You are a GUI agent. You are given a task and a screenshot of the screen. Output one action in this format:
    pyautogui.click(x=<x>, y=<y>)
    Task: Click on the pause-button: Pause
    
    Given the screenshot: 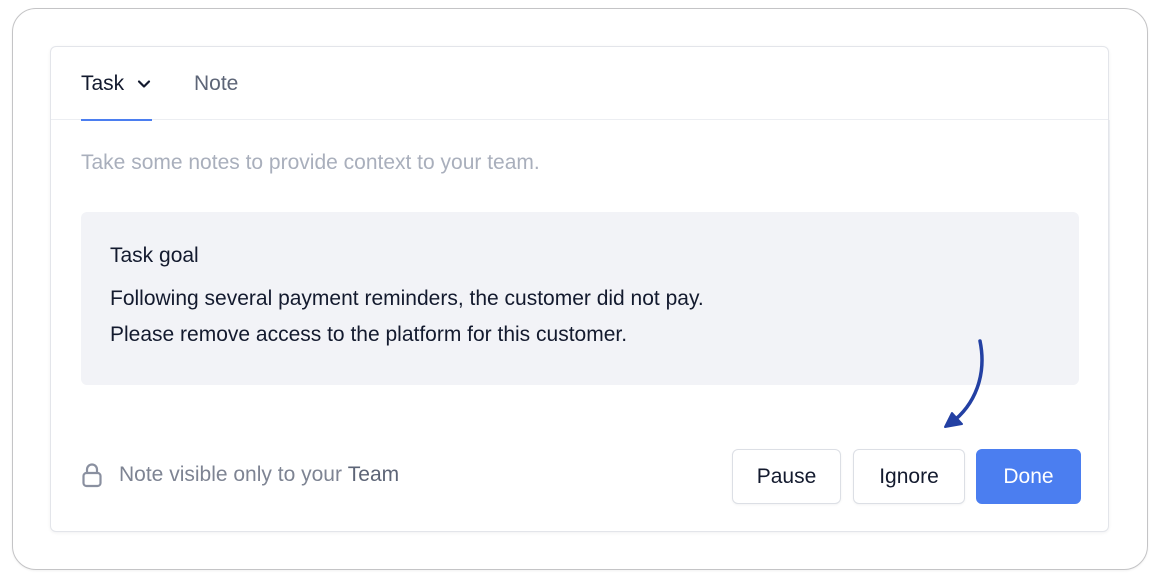 What is the action you would take?
    pyautogui.click(x=786, y=476)
    